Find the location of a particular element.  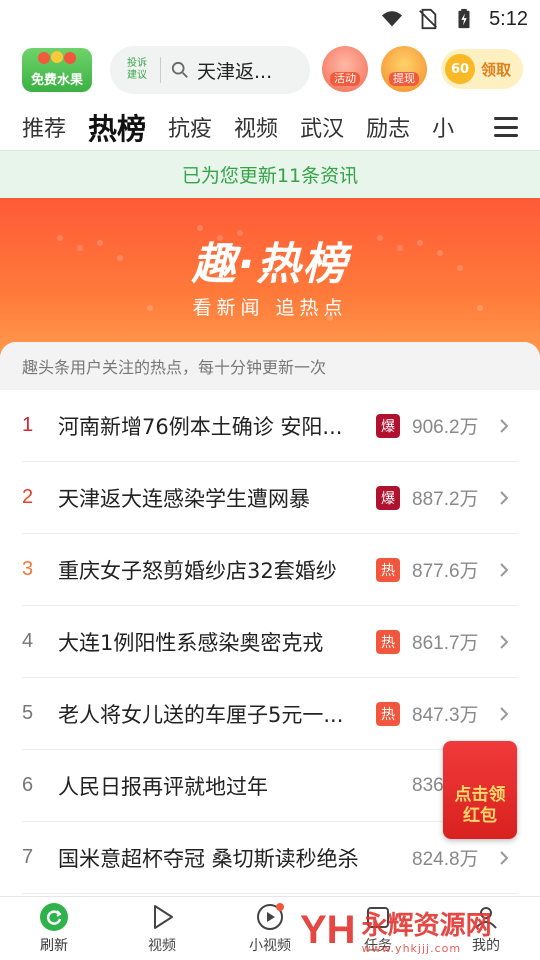

hot-list-item: 5 老人将女儿送的车厘子5元一... 热 847.3万 is located at coordinates (270, 714).